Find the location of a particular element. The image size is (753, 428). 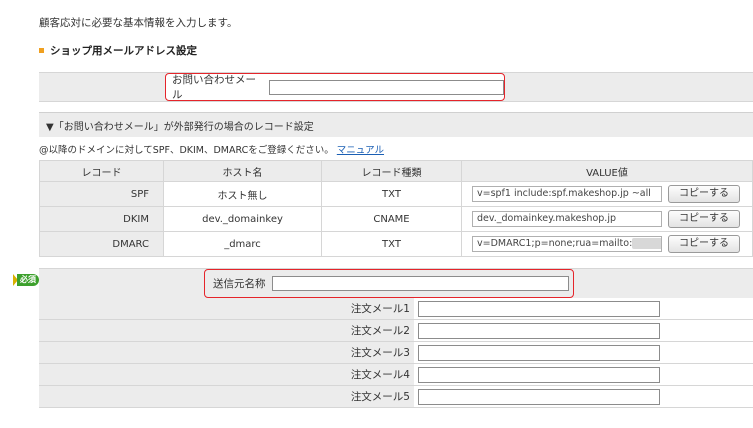

order-mail-label: 注文メール1 is located at coordinates (226, 308).